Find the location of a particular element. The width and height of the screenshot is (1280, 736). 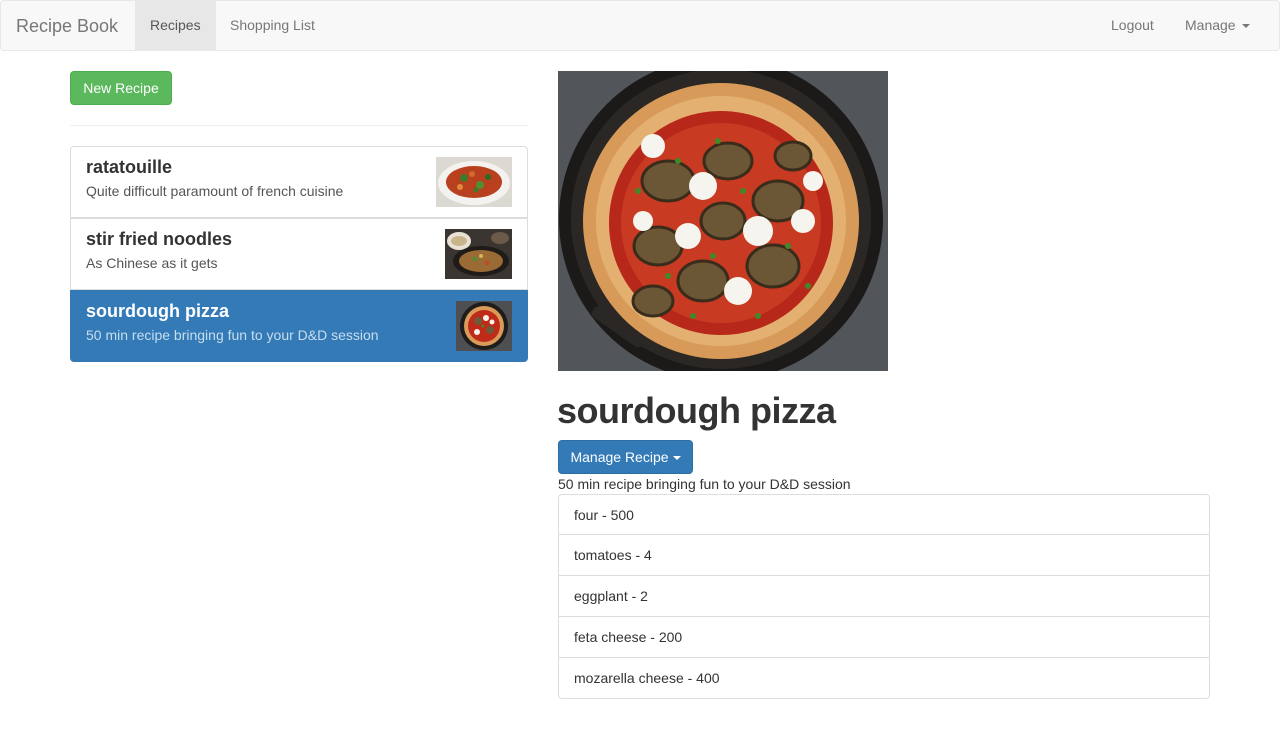

recipe-title: sourdough pizza is located at coordinates (696, 410).